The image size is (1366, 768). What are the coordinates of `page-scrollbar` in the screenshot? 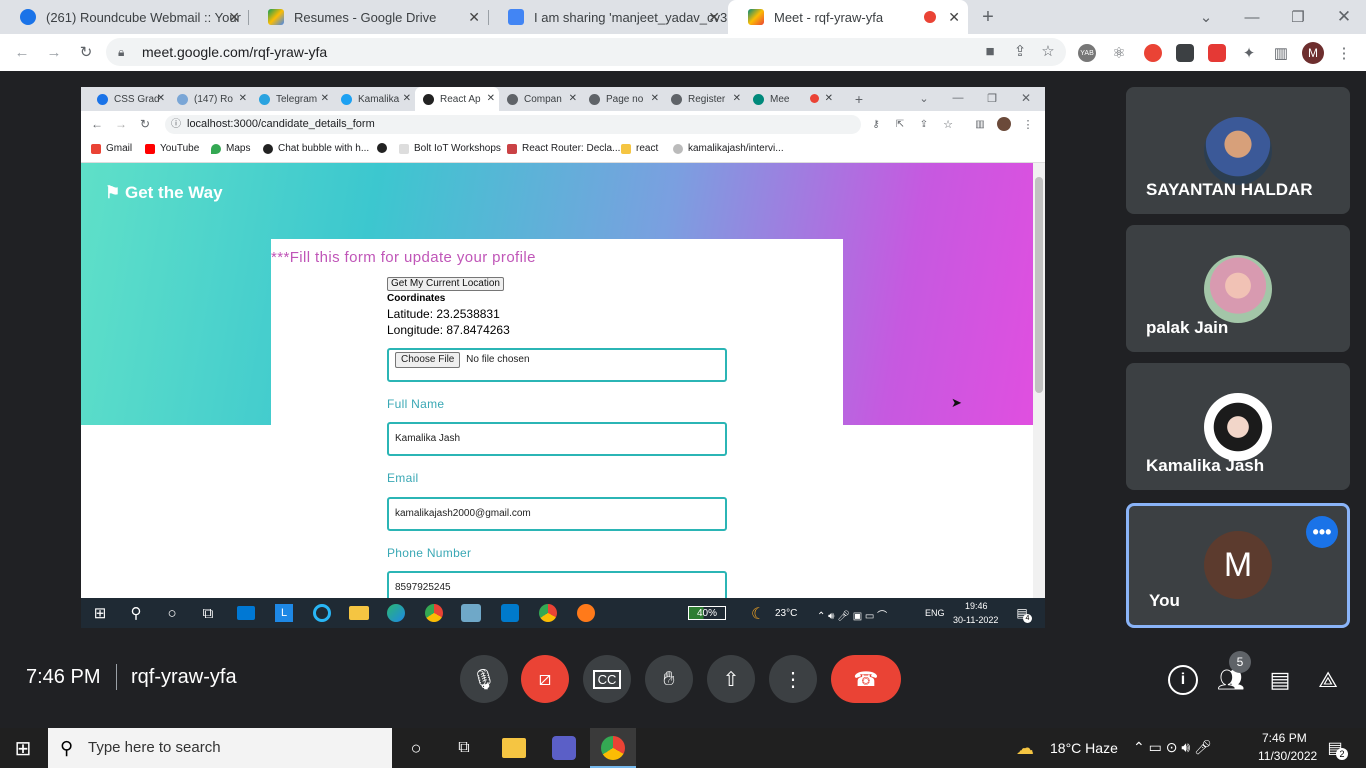 It's located at (1039, 380).